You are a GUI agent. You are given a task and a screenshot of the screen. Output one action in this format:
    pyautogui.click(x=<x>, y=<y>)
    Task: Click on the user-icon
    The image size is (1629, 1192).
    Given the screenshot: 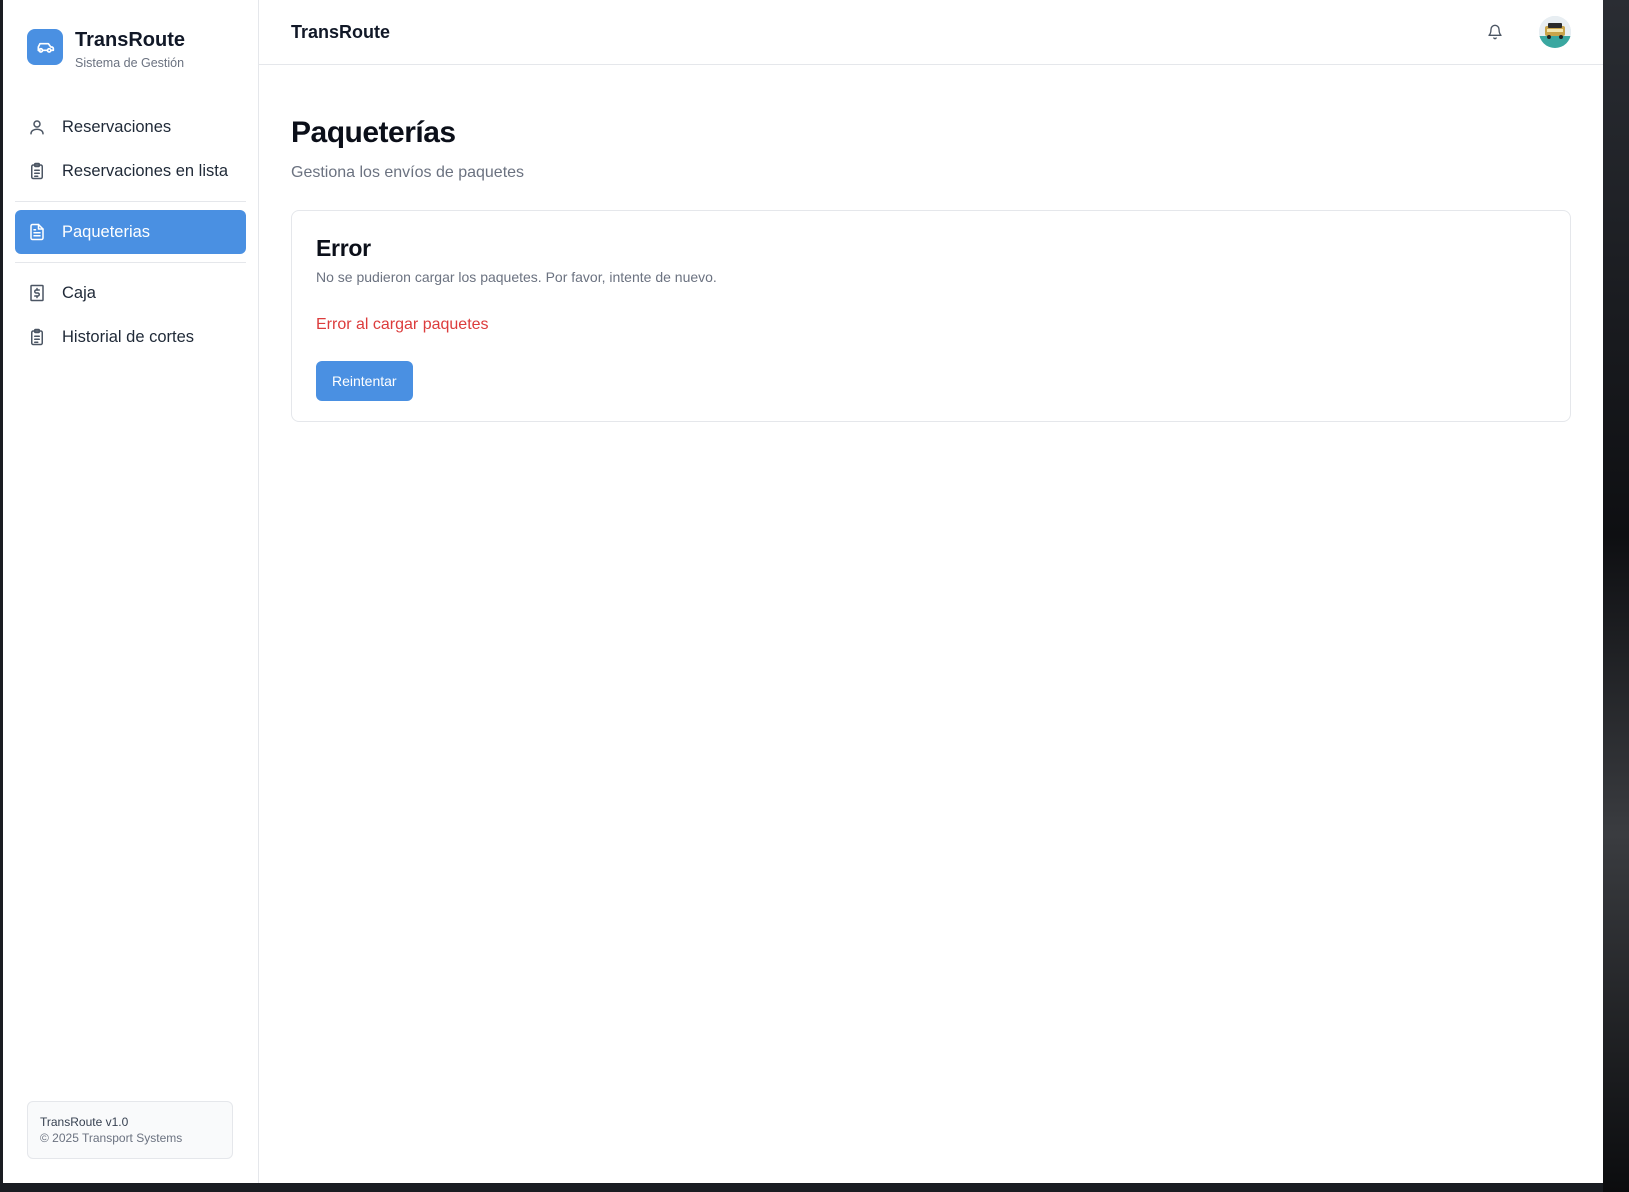 What is the action you would take?
    pyautogui.click(x=37, y=127)
    